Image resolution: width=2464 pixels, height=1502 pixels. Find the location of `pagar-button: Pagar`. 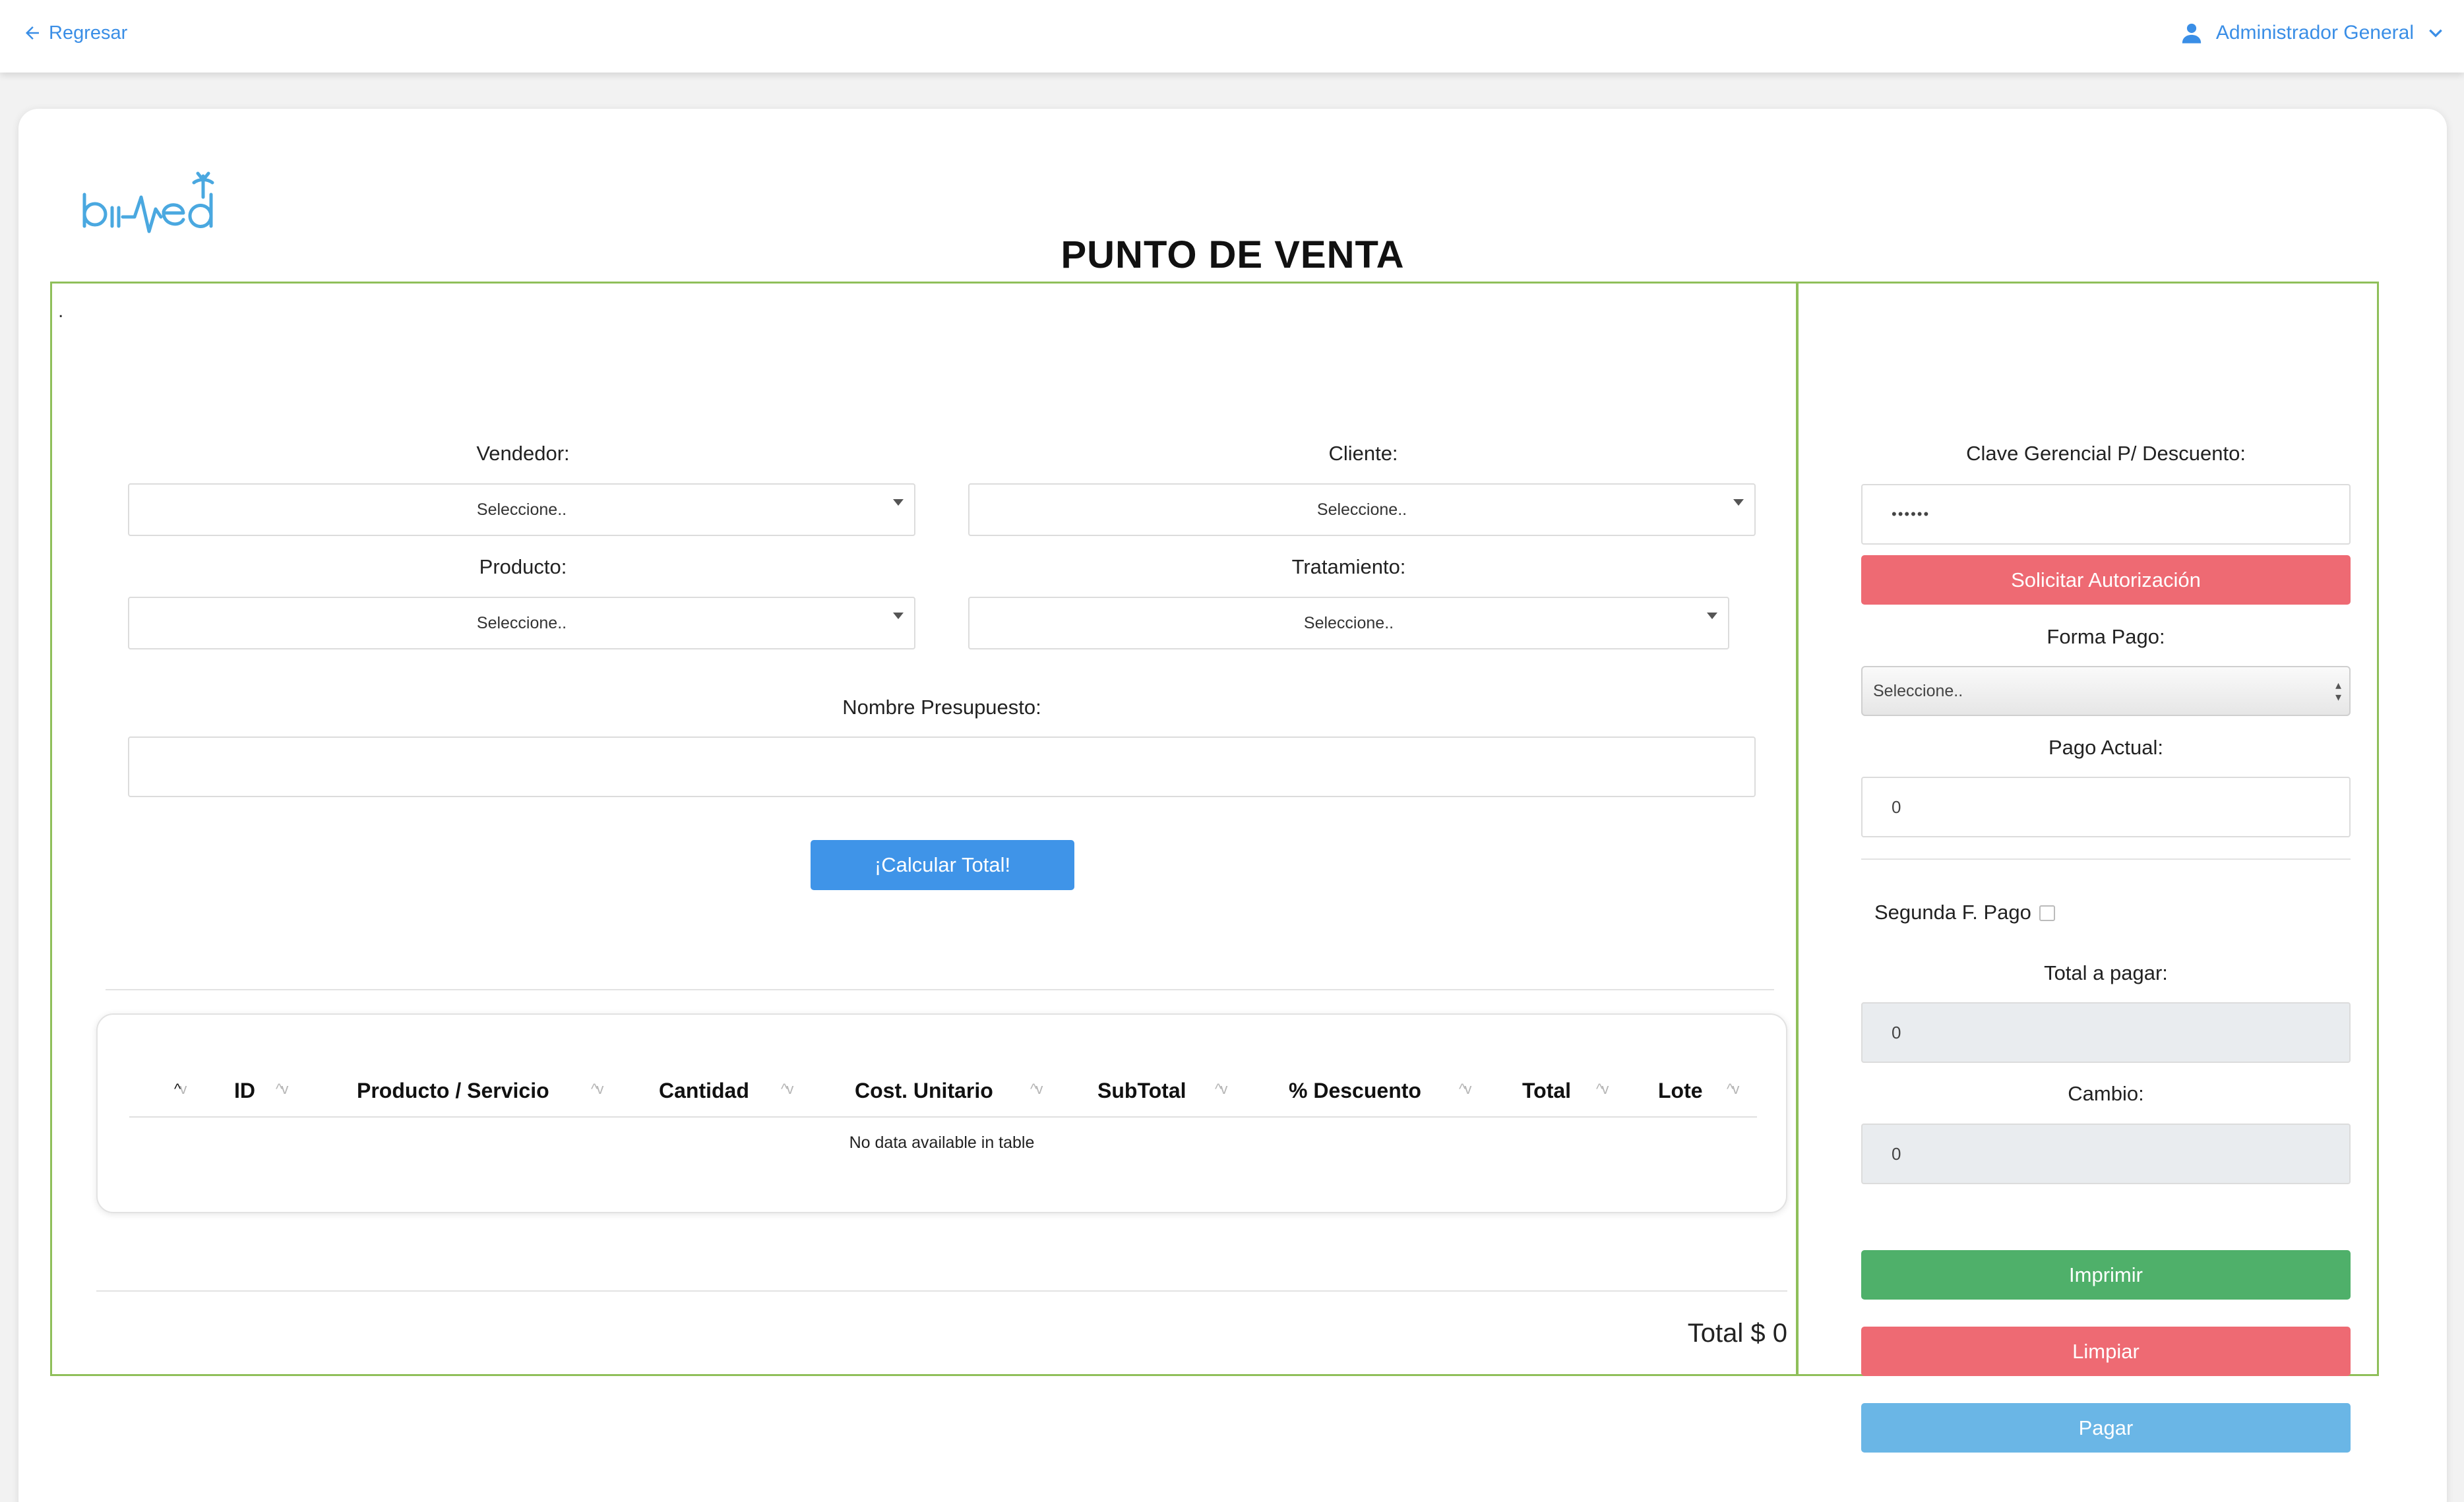

pagar-button: Pagar is located at coordinates (2106, 1428).